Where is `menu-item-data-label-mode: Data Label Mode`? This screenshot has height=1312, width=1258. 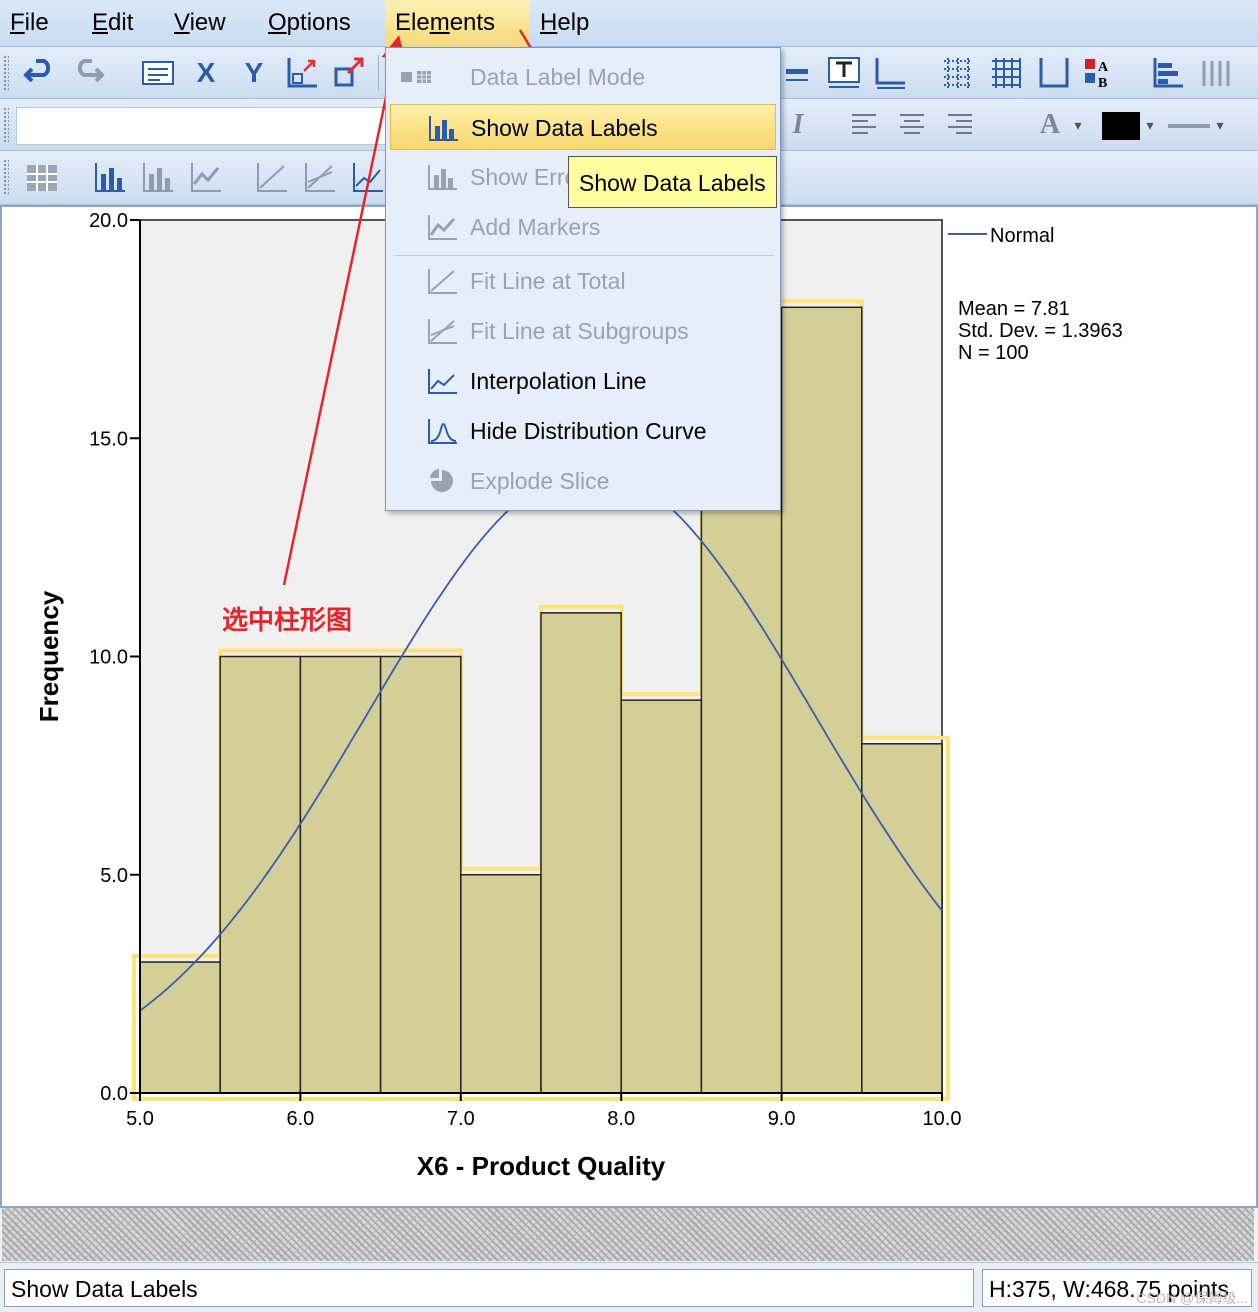
menu-item-data-label-mode: Data Label Mode is located at coordinates (583, 77).